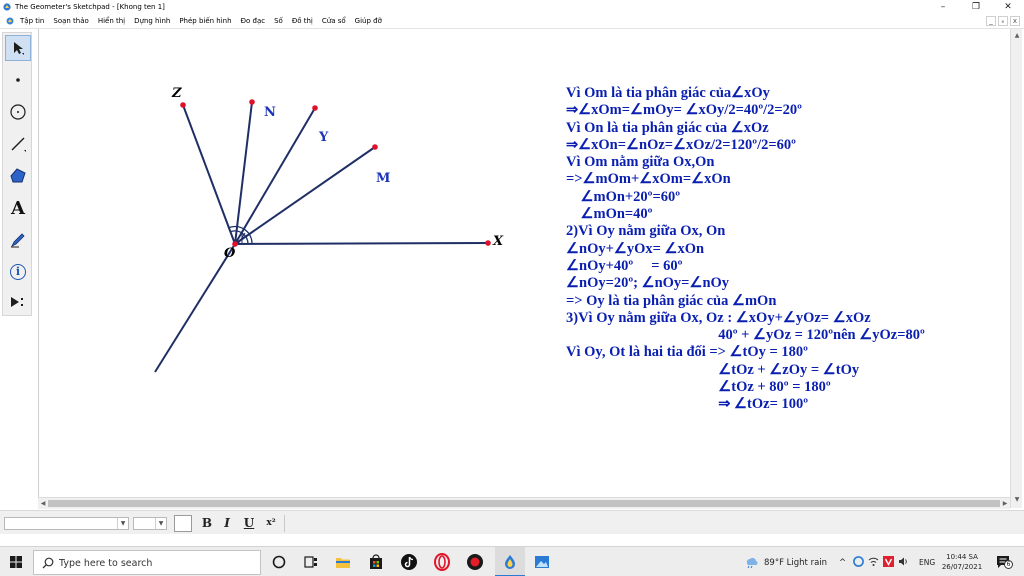  Describe the element at coordinates (687, 404) in the screenshot. I see `solution-line: ⇒ ∠tOz= 100º` at that location.